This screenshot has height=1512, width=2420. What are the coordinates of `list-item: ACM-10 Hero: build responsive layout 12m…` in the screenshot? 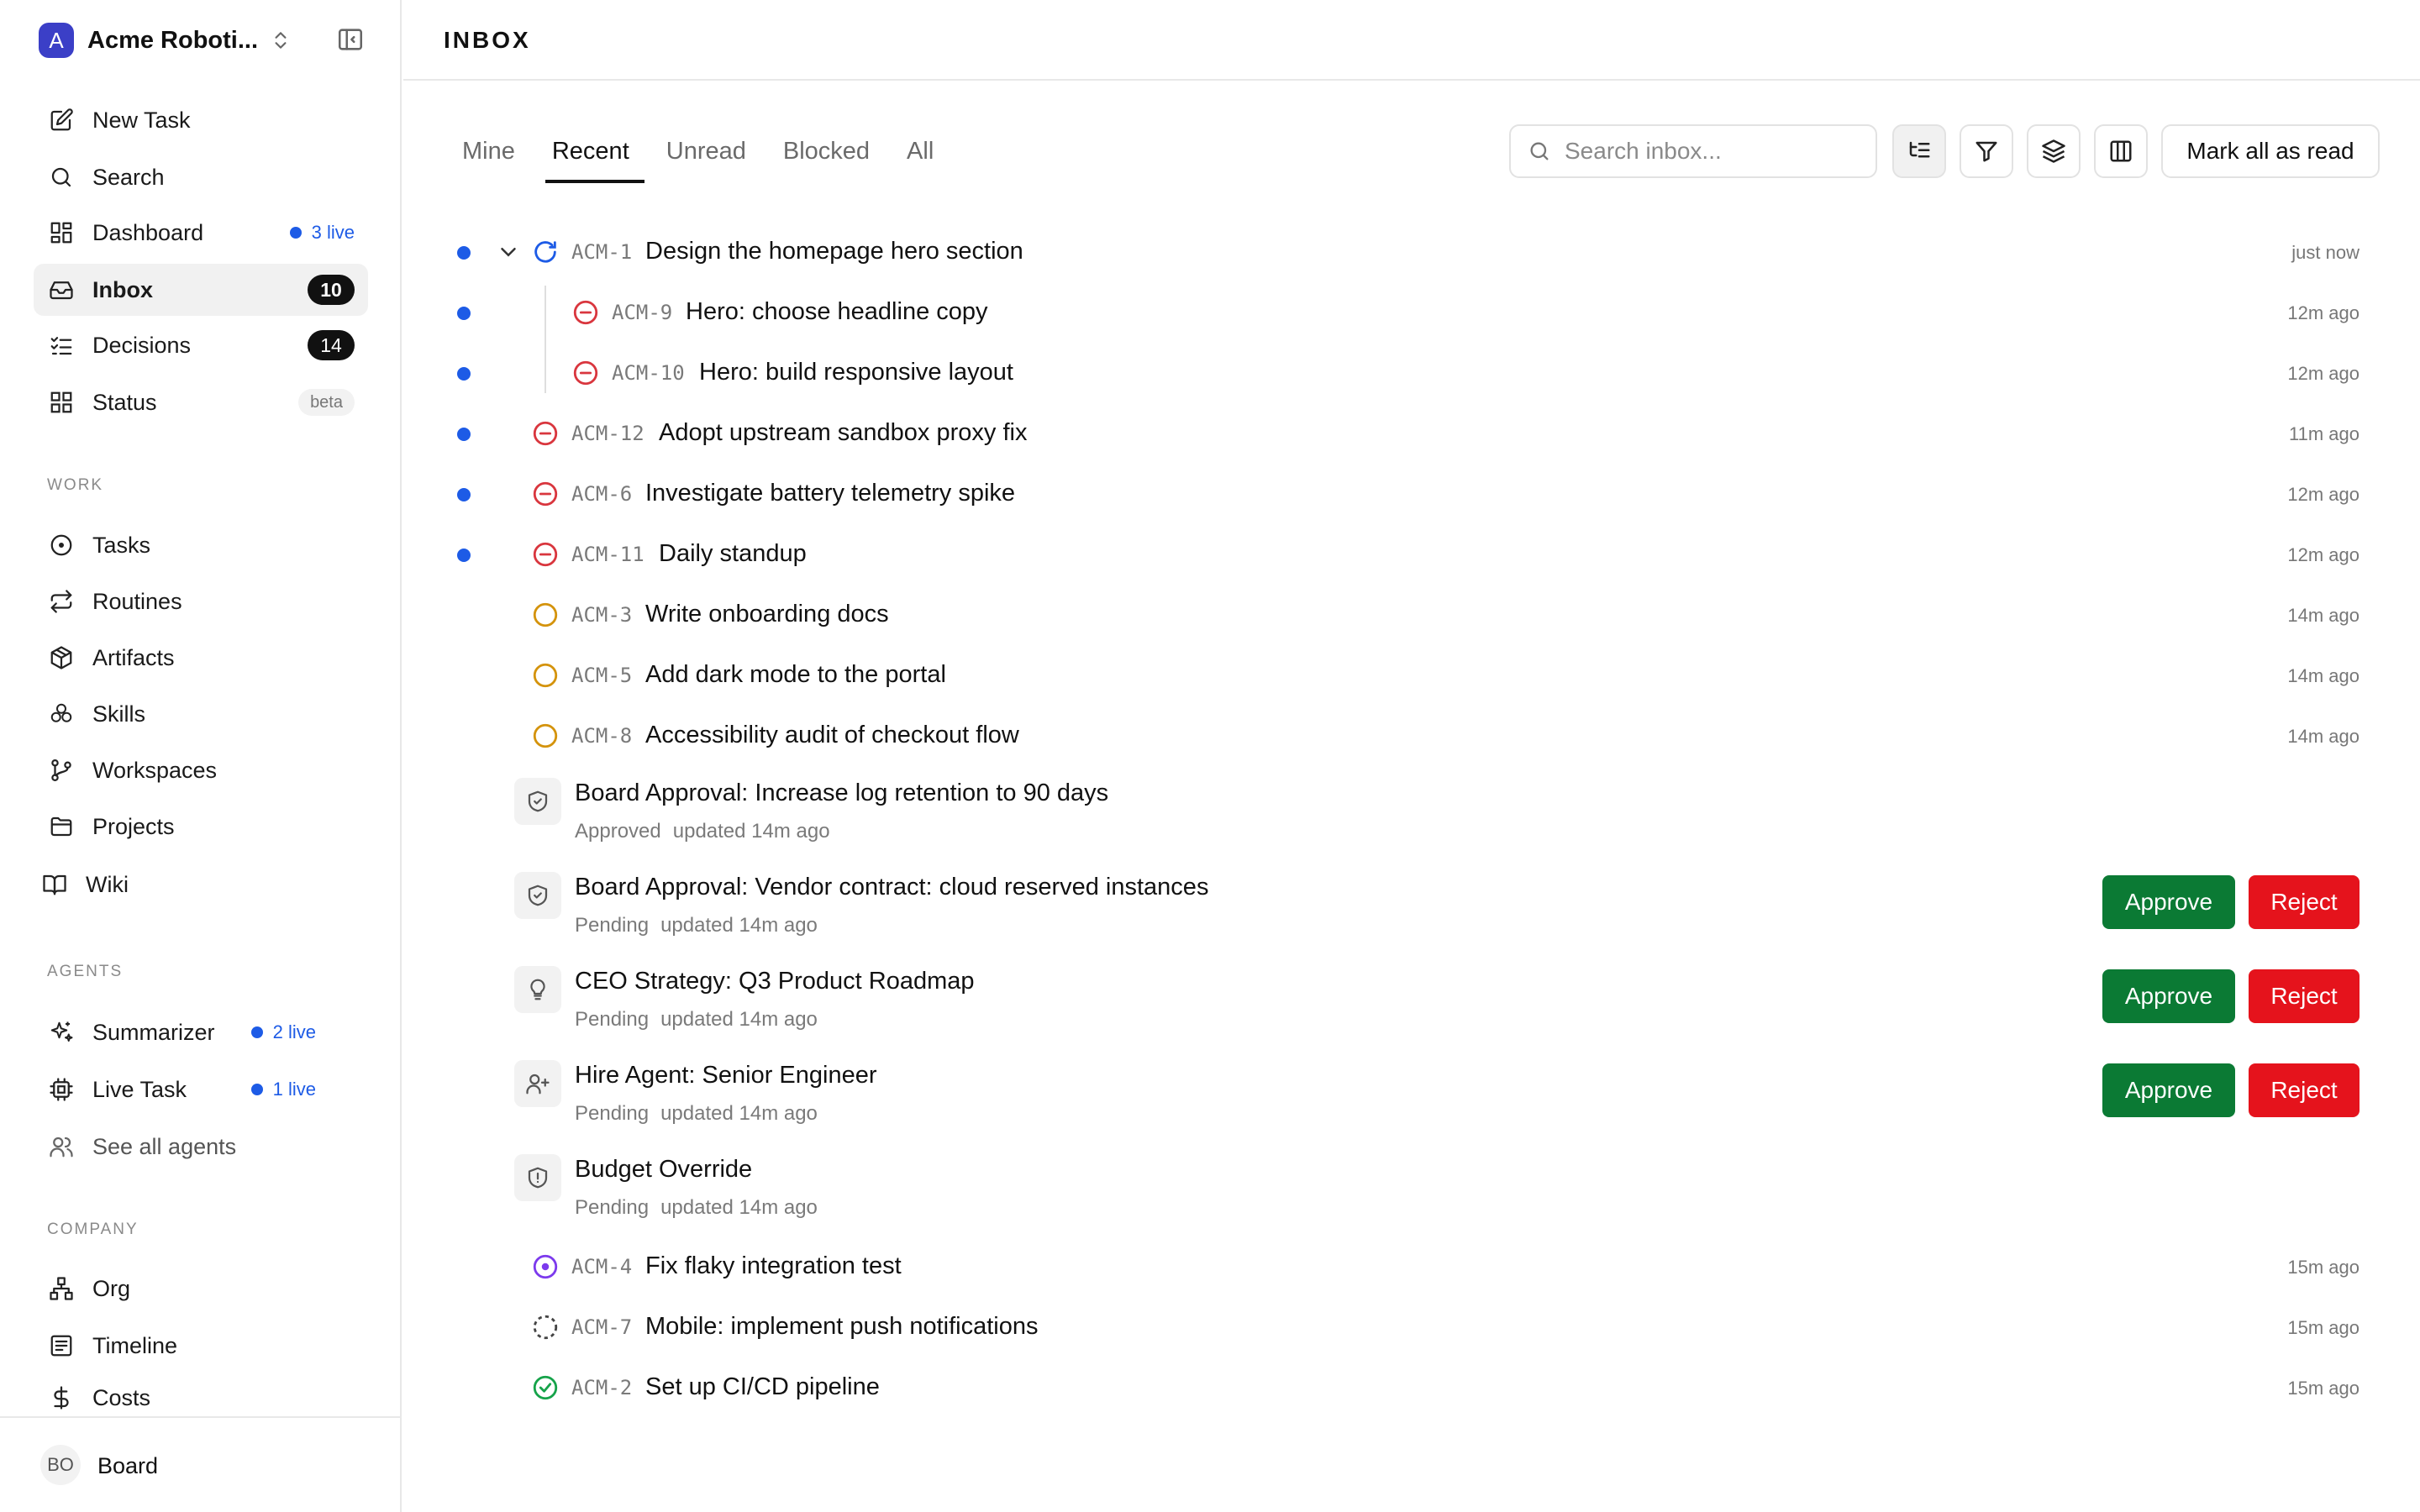 It's located at (1404, 373).